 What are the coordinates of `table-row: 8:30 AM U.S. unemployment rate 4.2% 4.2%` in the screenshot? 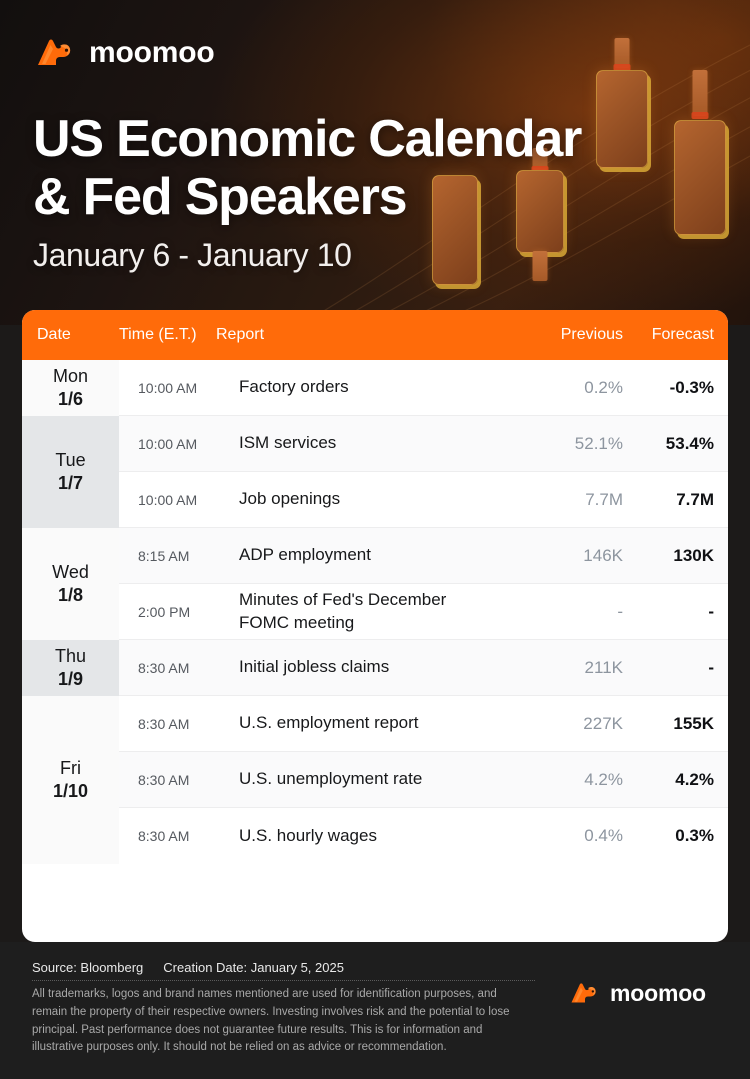 It's located at (423, 780).